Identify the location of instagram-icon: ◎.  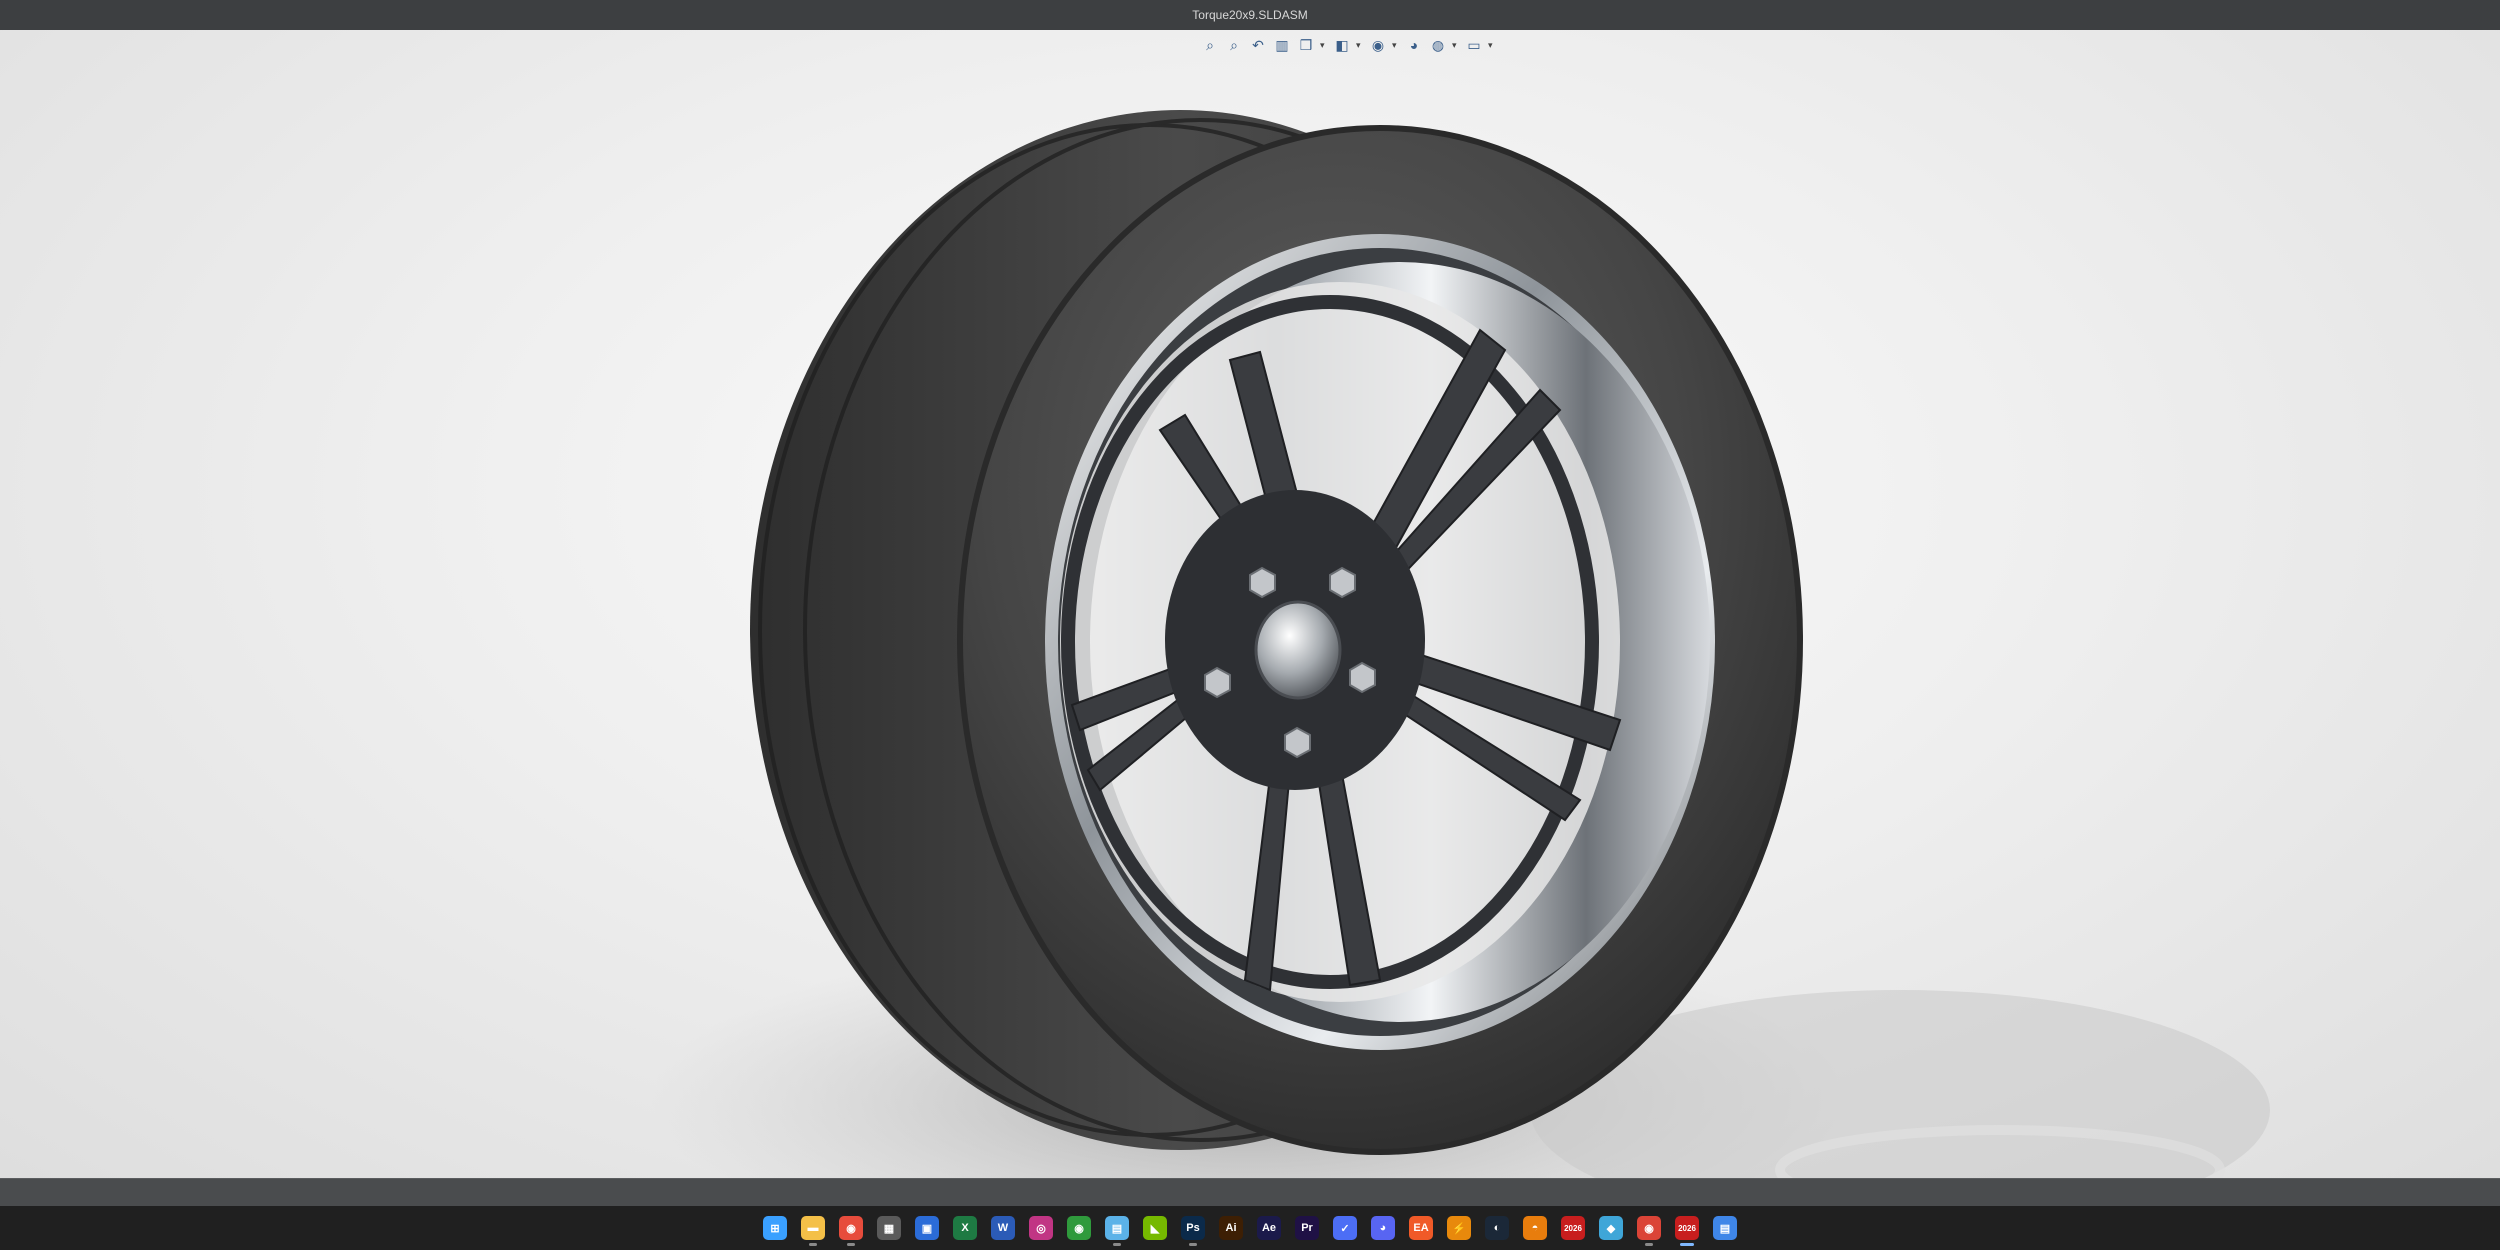
(1041, 1228).